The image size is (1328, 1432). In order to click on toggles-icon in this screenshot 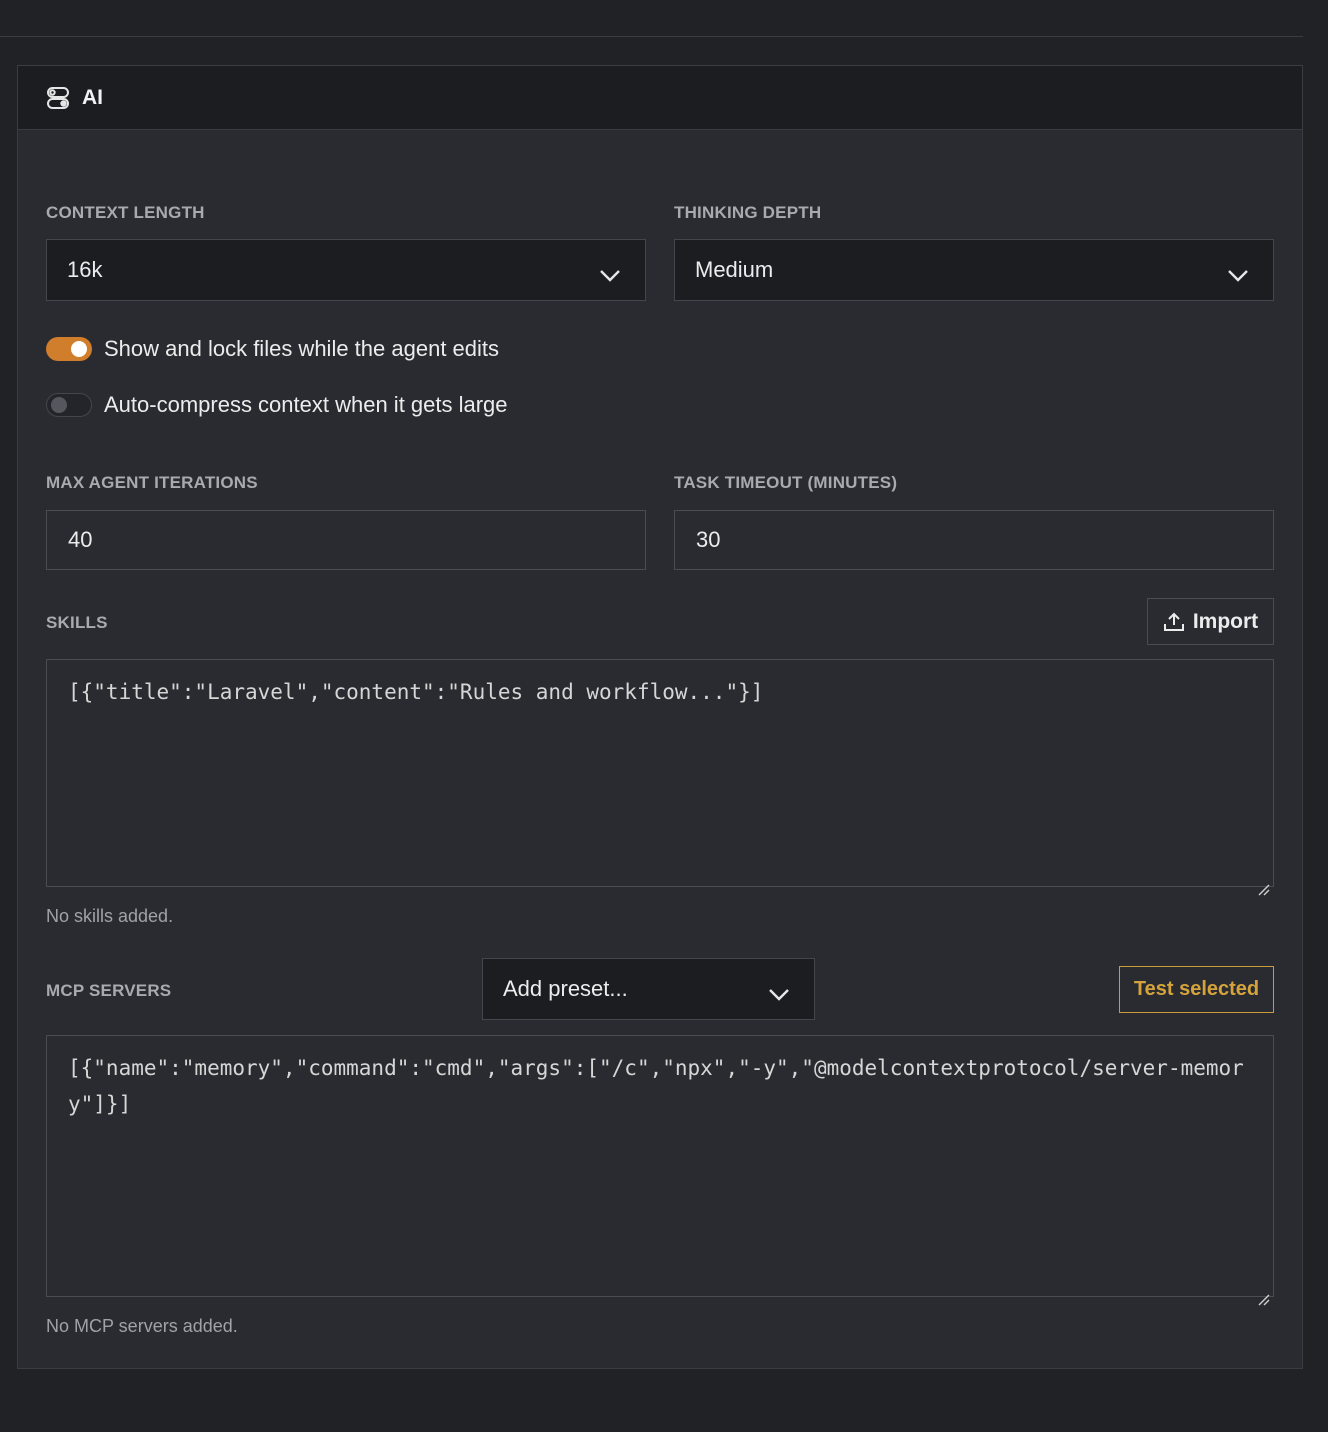, I will do `click(58, 98)`.